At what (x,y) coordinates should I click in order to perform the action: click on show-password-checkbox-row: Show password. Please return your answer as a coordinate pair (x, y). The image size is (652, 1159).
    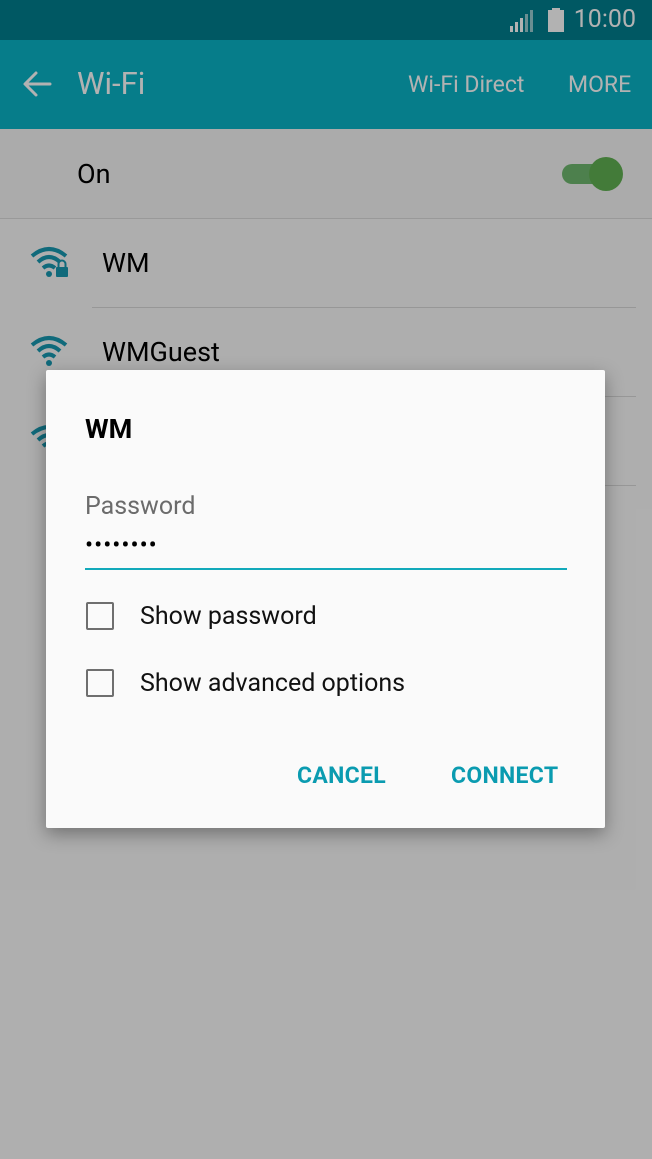
    Looking at the image, I should click on (326, 620).